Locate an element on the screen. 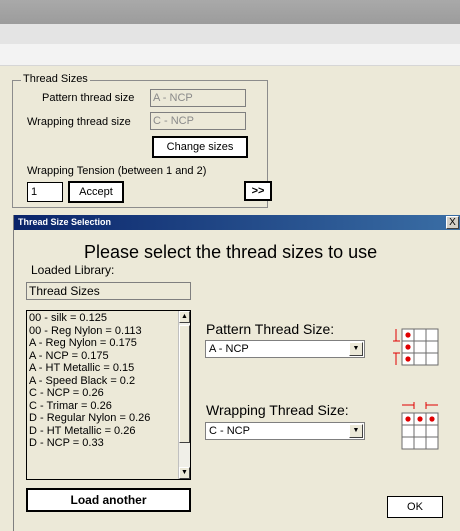 The width and height of the screenshot is (460, 531). pattern-thread-grid-icon is located at coordinates (416, 347).